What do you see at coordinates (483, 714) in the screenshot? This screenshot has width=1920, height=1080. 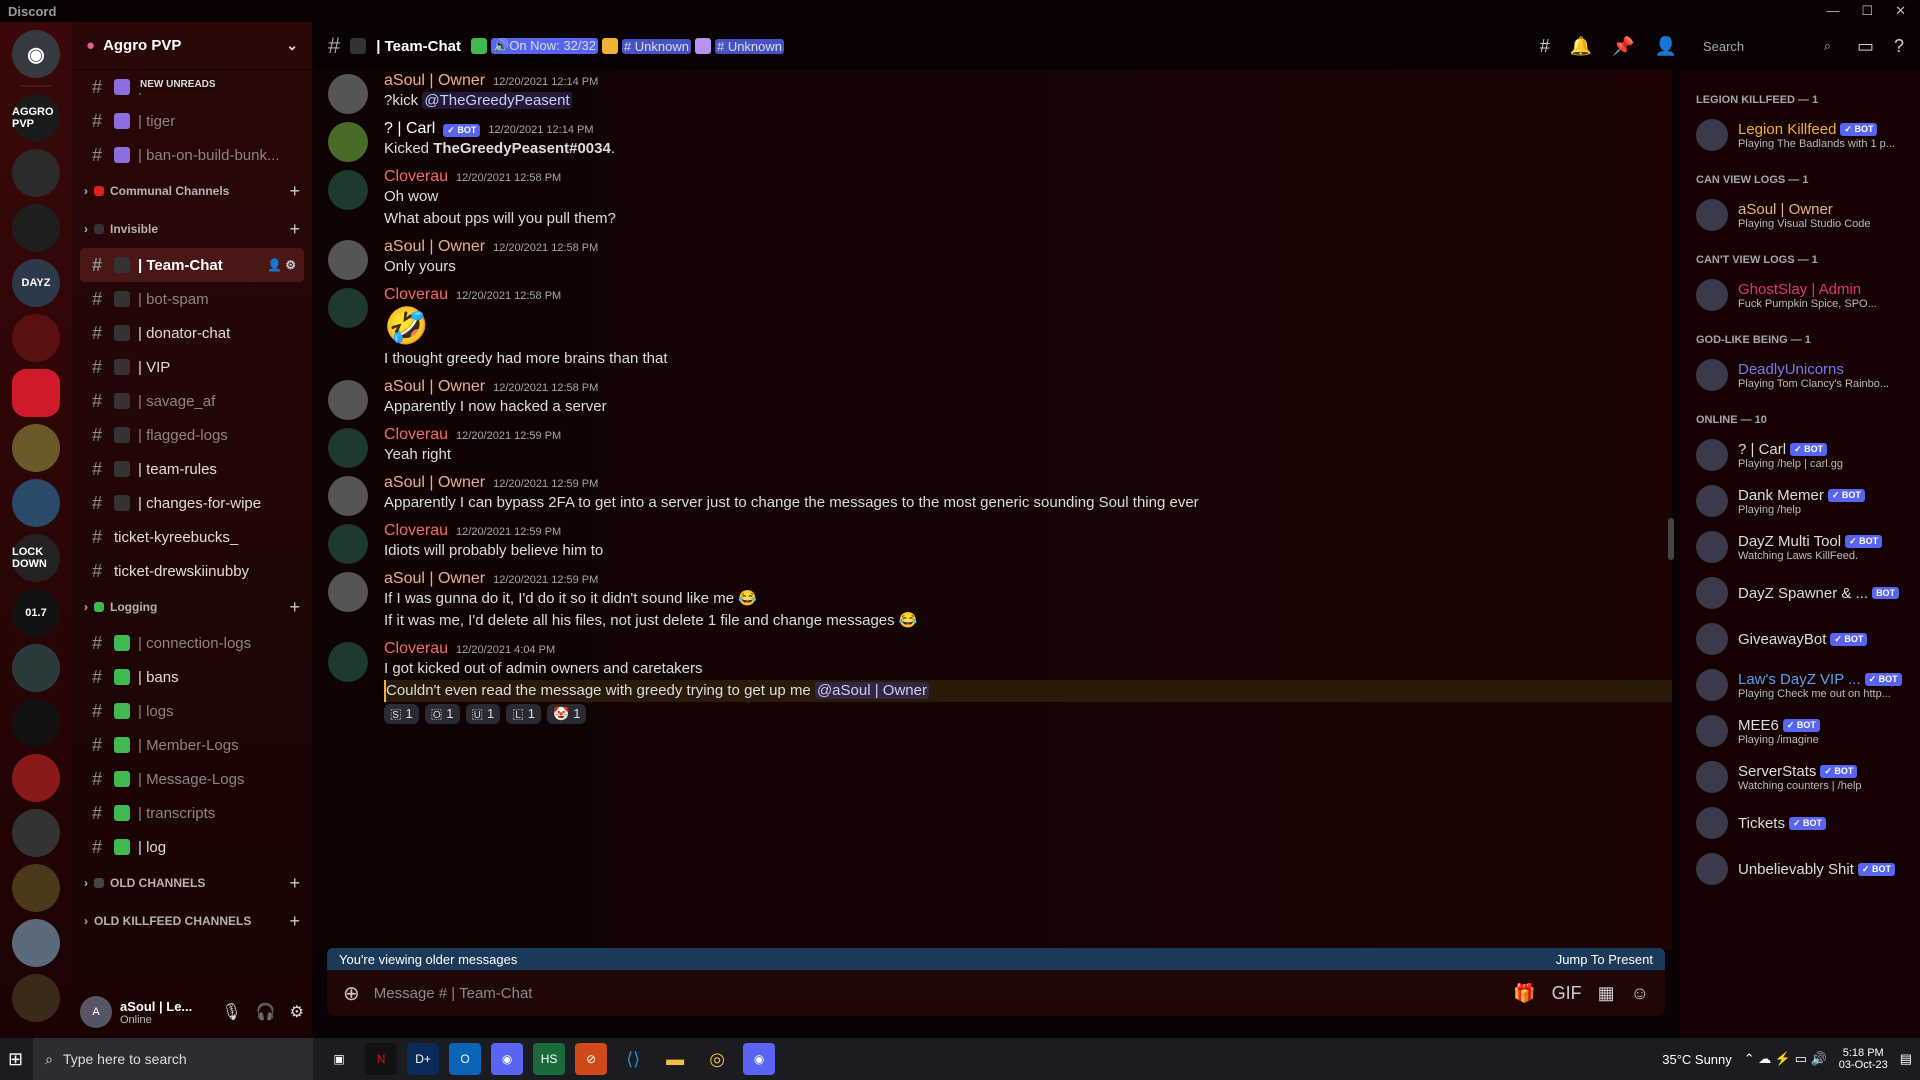 I see `reaction: 🇺 1` at bounding box center [483, 714].